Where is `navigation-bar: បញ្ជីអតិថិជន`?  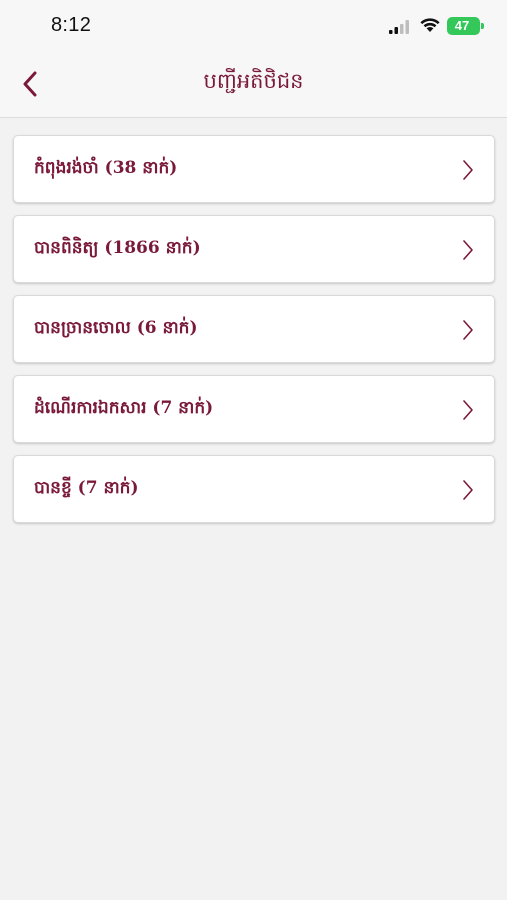 navigation-bar: បញ្ជីអតិថិជន is located at coordinates (253, 85).